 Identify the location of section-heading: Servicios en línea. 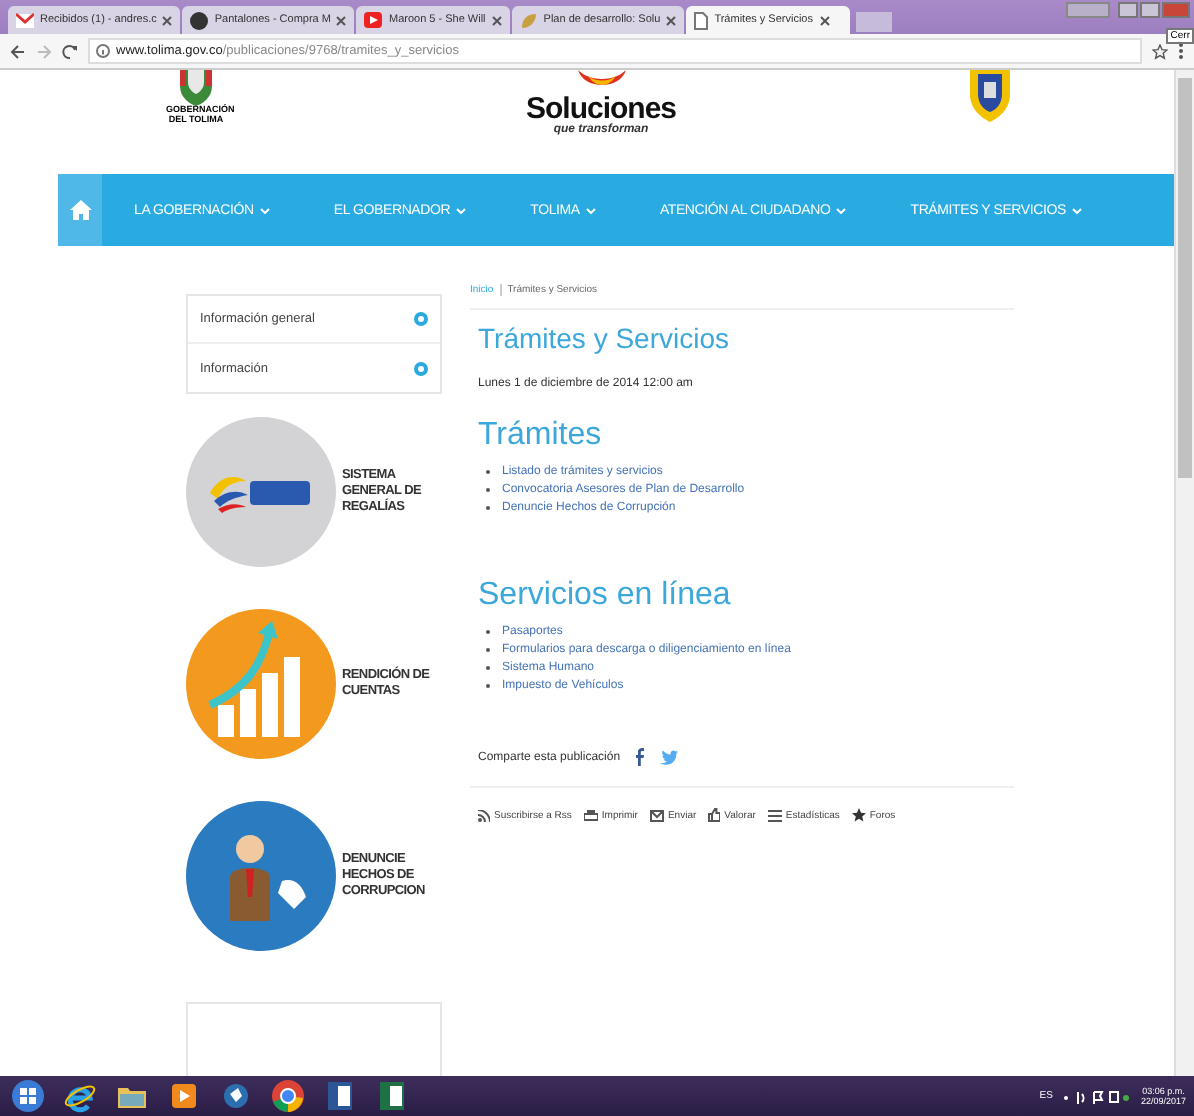
(605, 596).